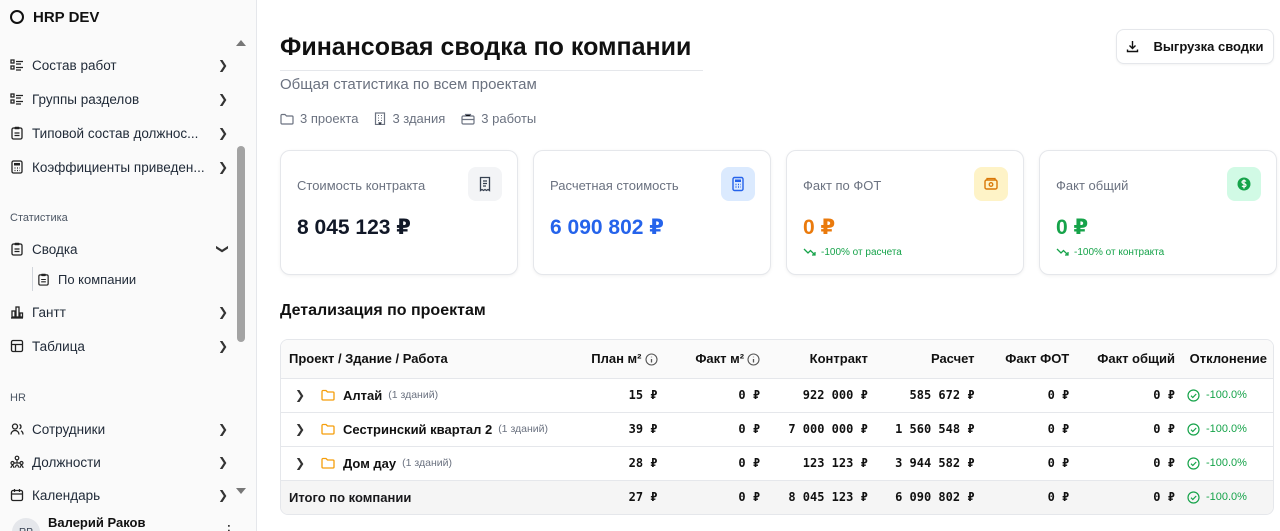  I want to click on cell-calc: 1 560 548 ₽, so click(927, 429).